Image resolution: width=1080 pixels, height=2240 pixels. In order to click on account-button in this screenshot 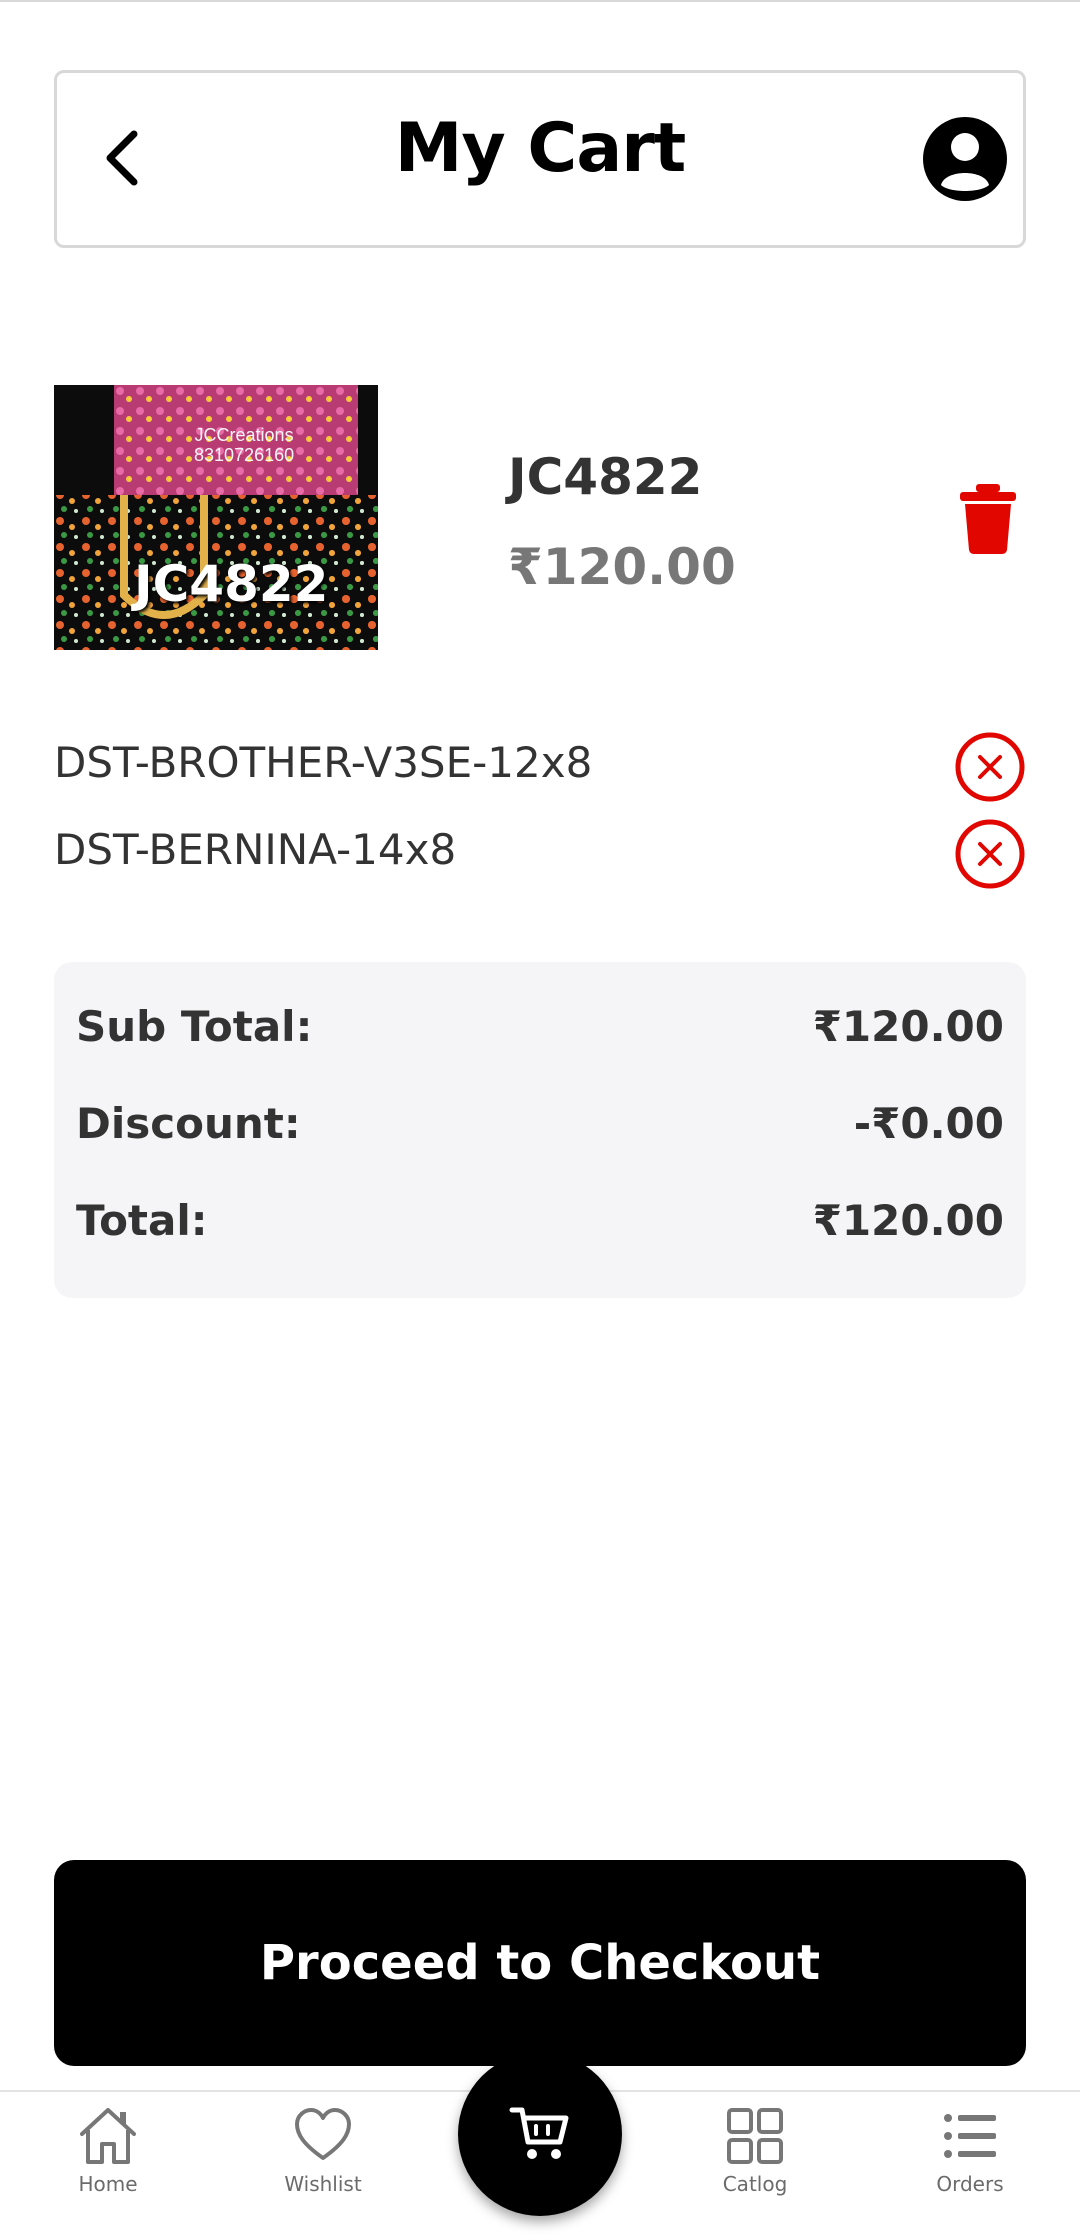, I will do `click(965, 159)`.